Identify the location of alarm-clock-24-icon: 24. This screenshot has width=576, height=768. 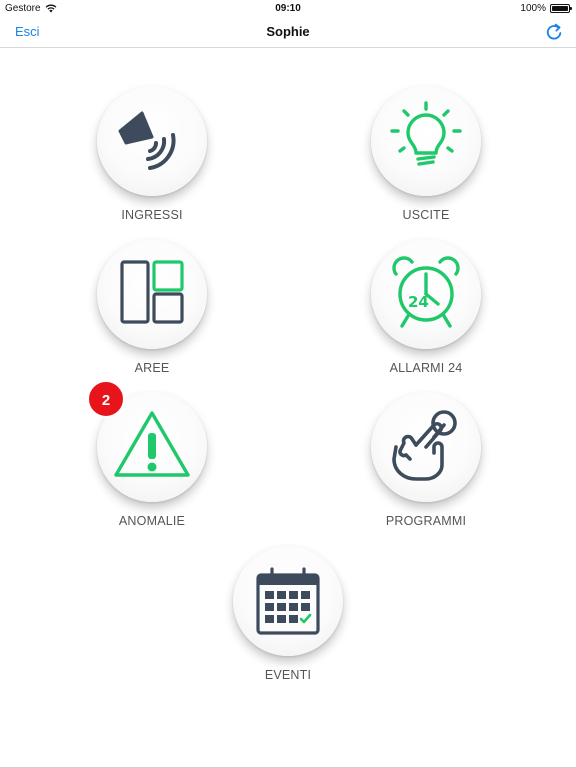
(426, 292).